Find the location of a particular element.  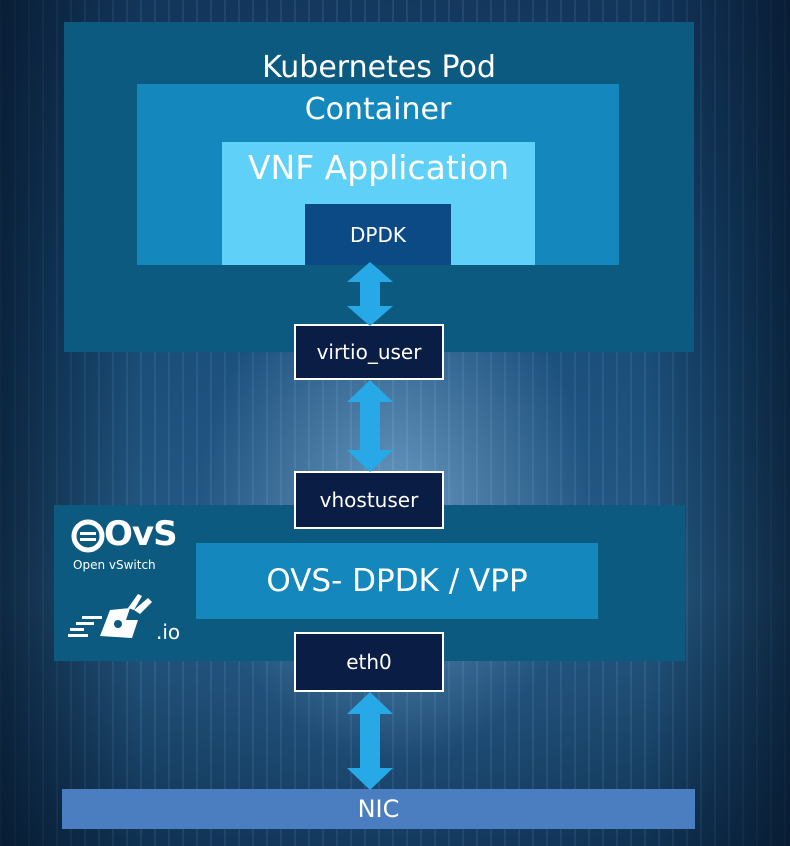

ovs-dpdk-vpp-label: OVS- DPDK / VPP is located at coordinates (397, 581).